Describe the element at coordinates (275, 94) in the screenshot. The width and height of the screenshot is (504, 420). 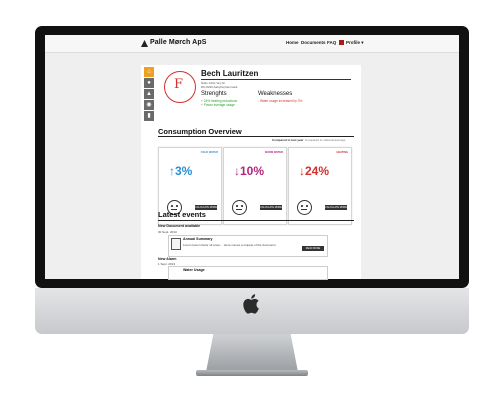
I see `weaknesses-title: Weaknesses` at that location.